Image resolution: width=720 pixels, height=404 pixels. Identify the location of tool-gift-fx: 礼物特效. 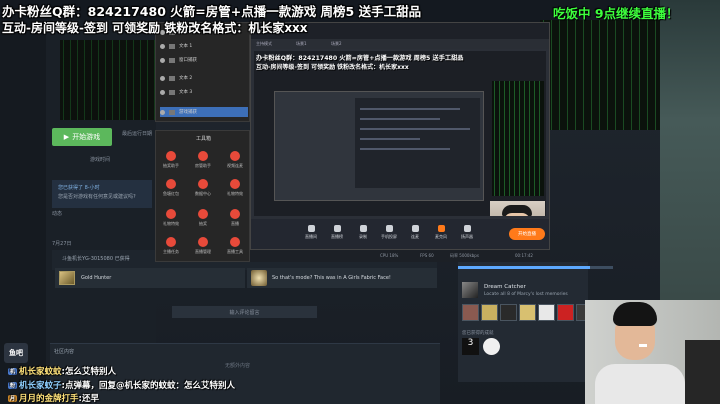
(235, 188).